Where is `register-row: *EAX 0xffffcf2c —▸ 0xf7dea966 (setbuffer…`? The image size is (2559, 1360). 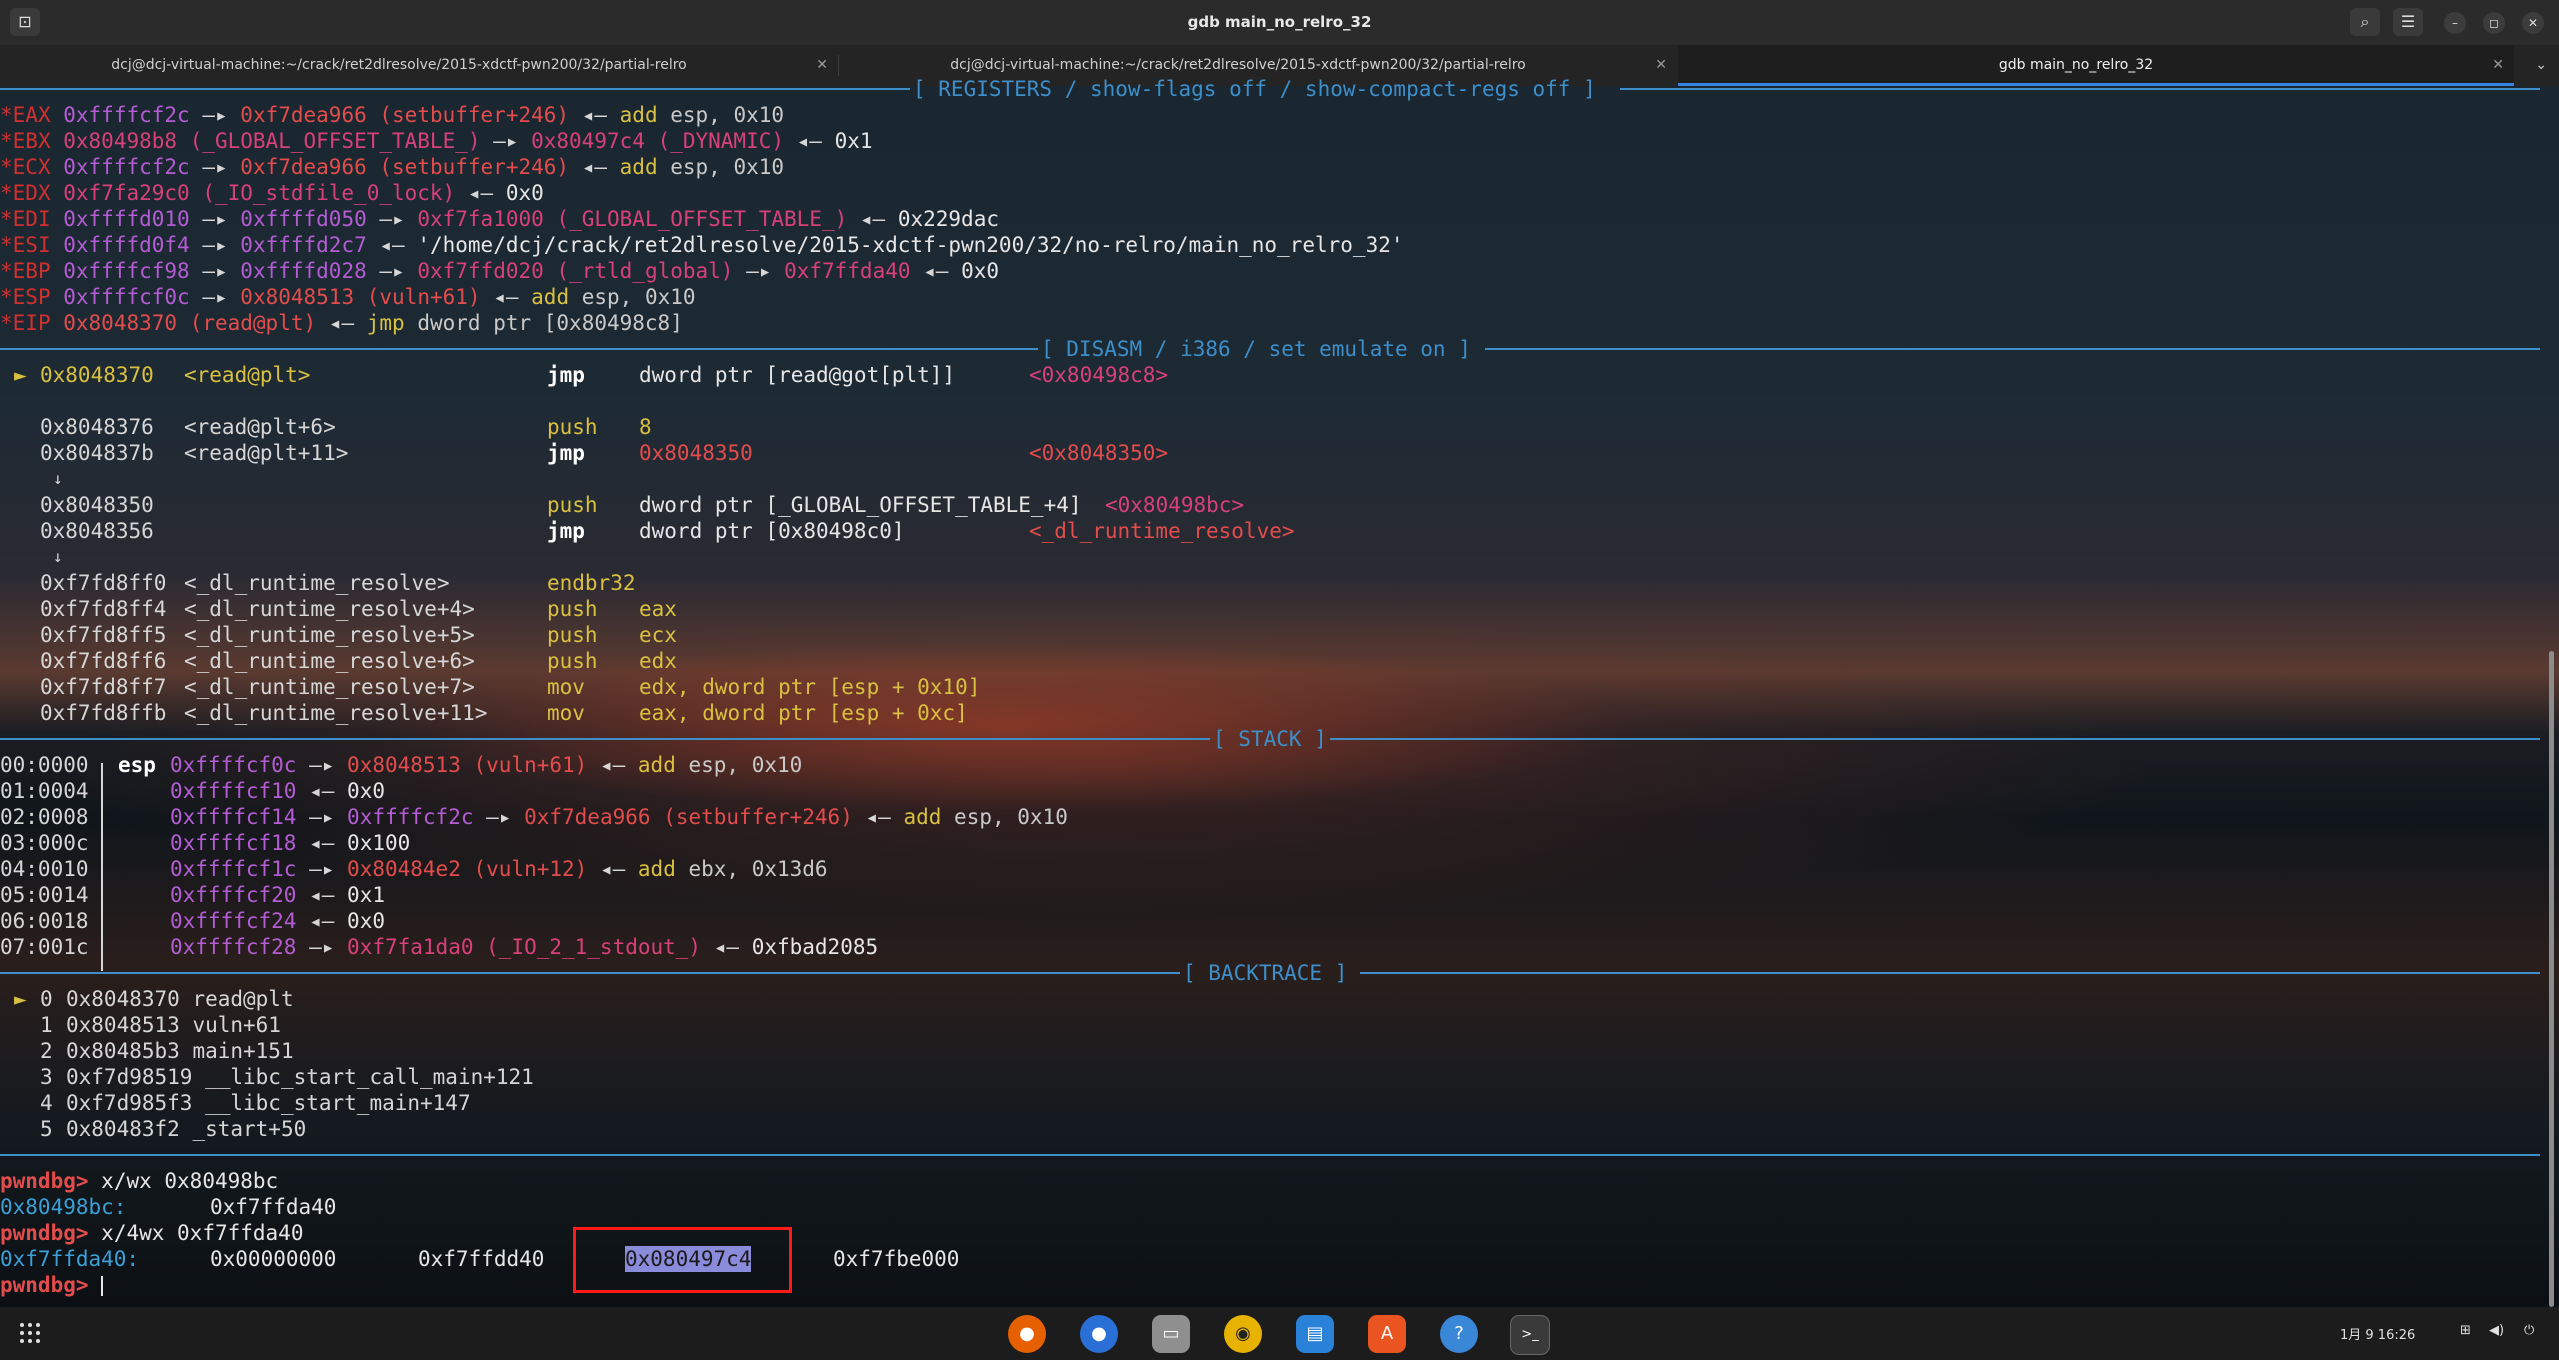
register-row: *EAX 0xffffcf2c —▸ 0xf7dea966 (setbuffer… is located at coordinates (392, 115).